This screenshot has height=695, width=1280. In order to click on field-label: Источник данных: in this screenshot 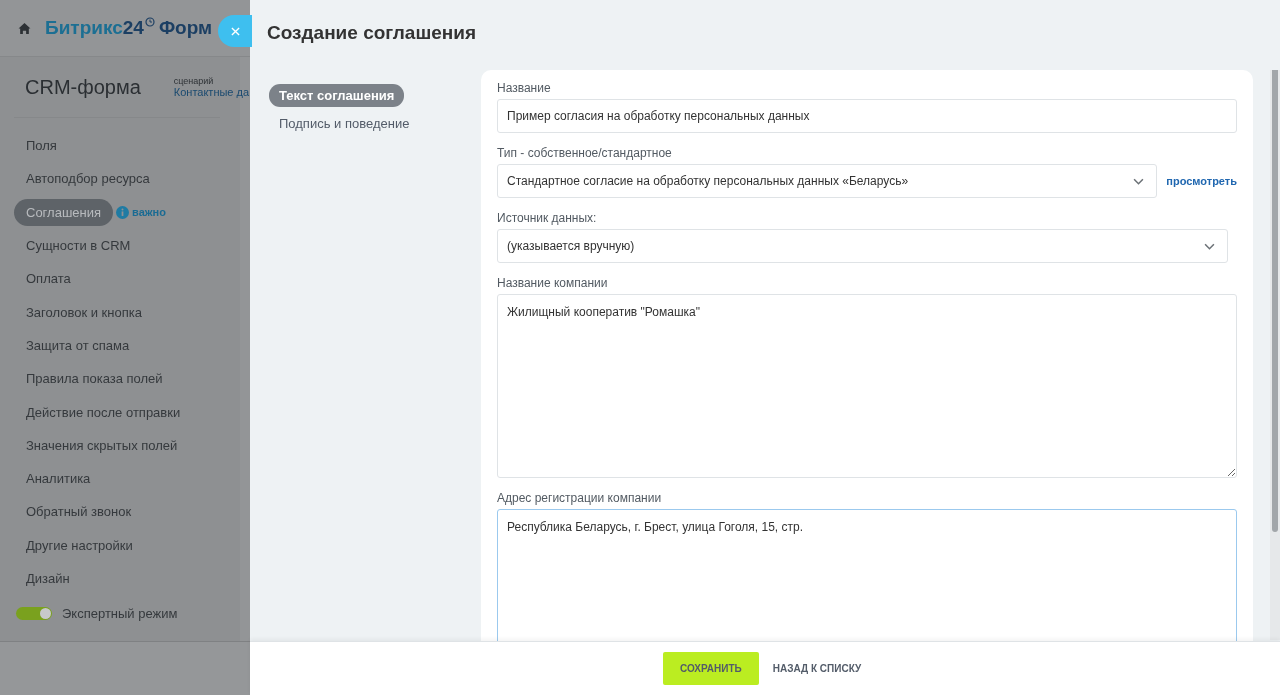, I will do `click(547, 218)`.